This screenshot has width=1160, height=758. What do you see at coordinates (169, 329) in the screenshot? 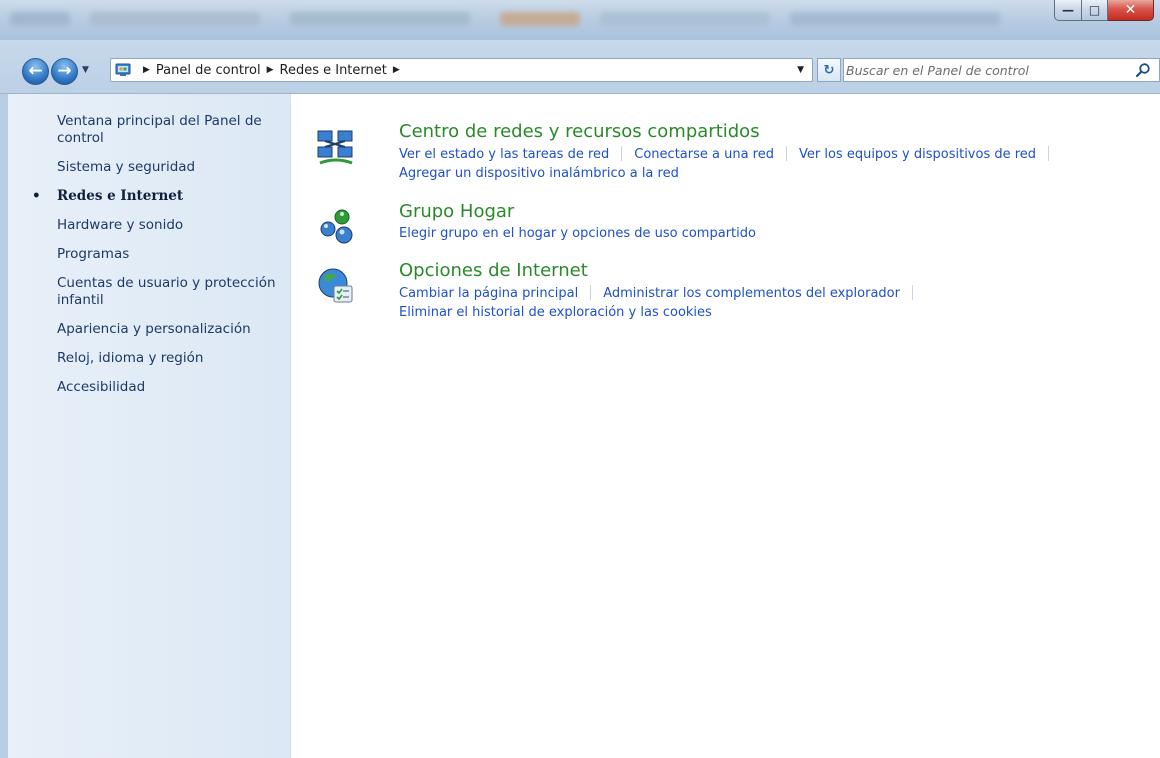
I see `sidebar-item-apariencia: Apariencia y personalización` at bounding box center [169, 329].